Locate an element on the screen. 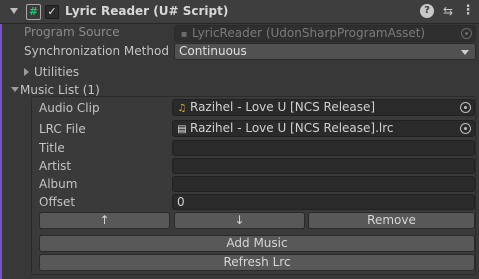 This screenshot has width=479, height=279. refresh-lrc-button: Refresh Lrc is located at coordinates (257, 262).